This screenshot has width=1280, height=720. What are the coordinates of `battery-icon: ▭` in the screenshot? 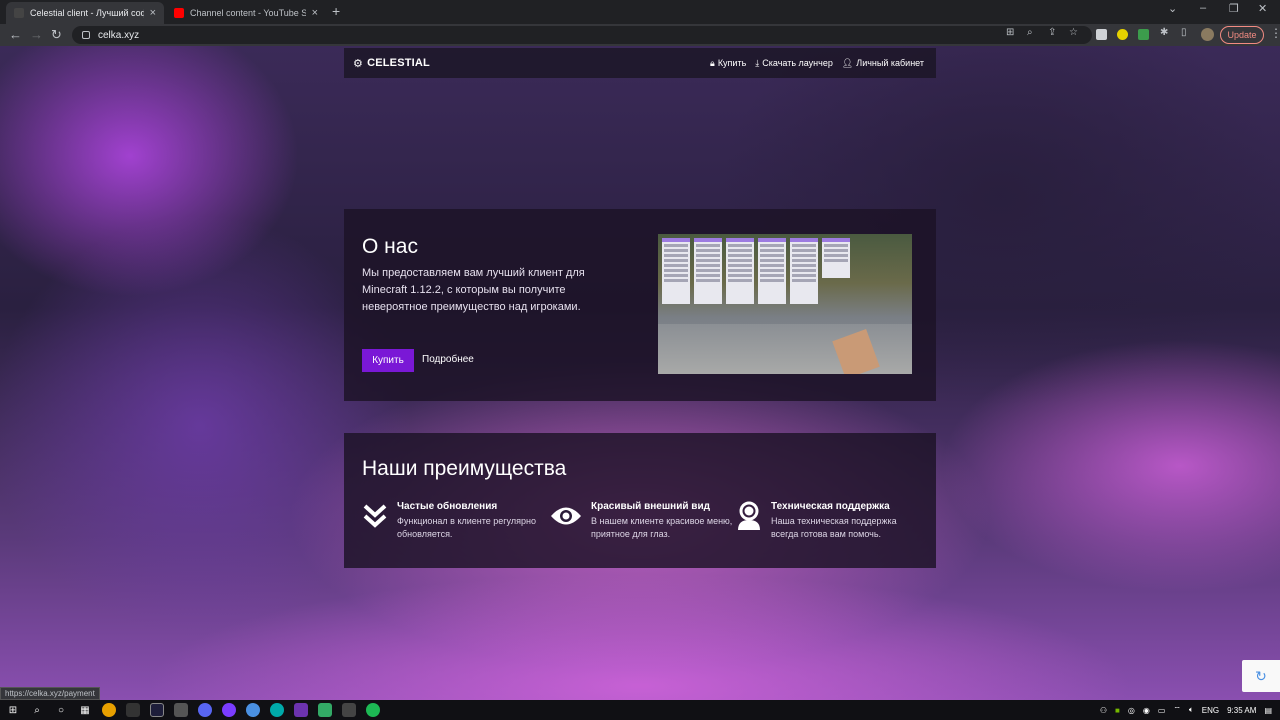 It's located at (1162, 710).